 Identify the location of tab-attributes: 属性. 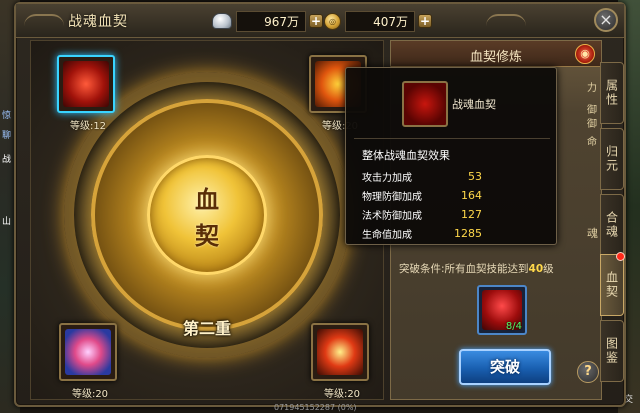
(612, 93).